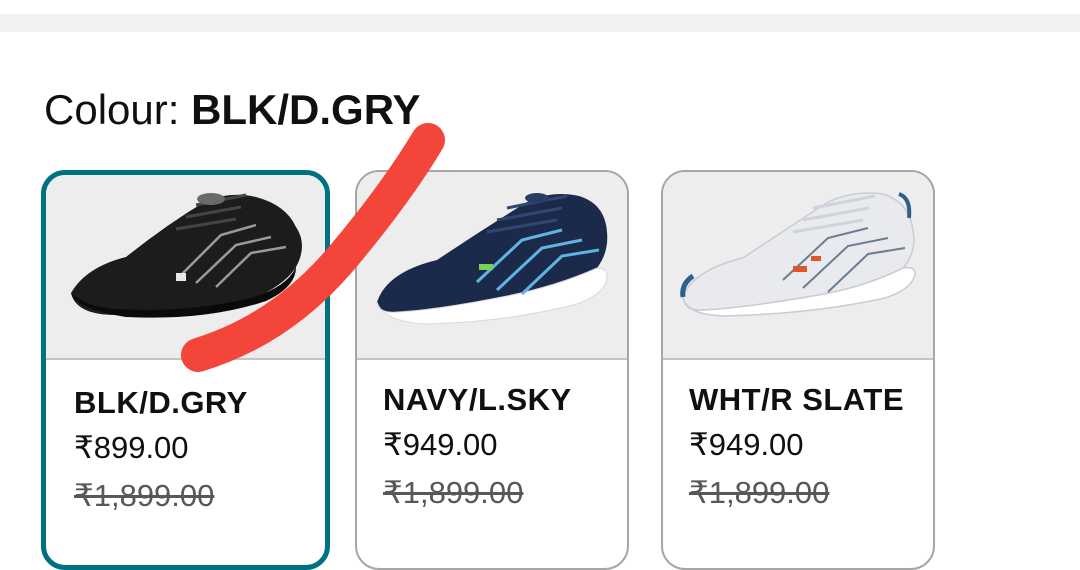  Describe the element at coordinates (477, 399) in the screenshot. I see `swatch-name: NAVY/L.SKY` at that location.